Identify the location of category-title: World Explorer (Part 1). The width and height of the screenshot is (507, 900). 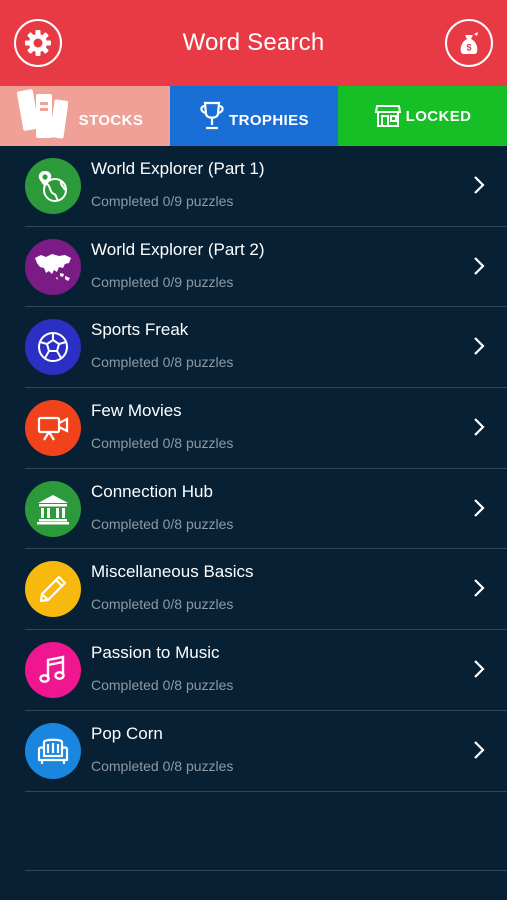
(178, 168).